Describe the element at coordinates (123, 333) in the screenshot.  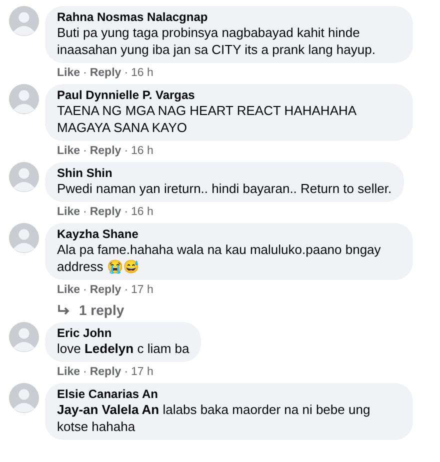
I see `author-name: Eric John` at that location.